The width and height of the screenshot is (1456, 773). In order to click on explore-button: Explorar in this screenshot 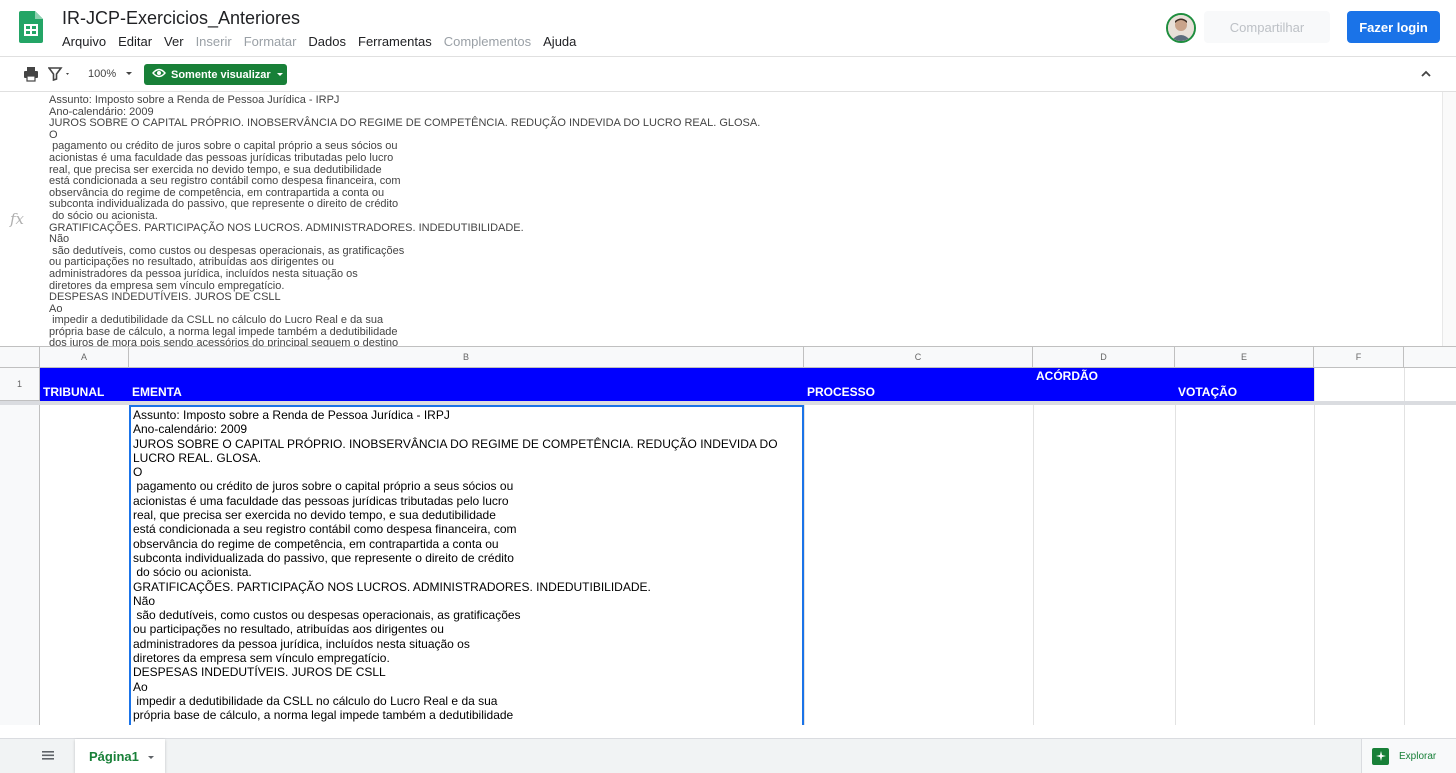, I will do `click(1408, 756)`.